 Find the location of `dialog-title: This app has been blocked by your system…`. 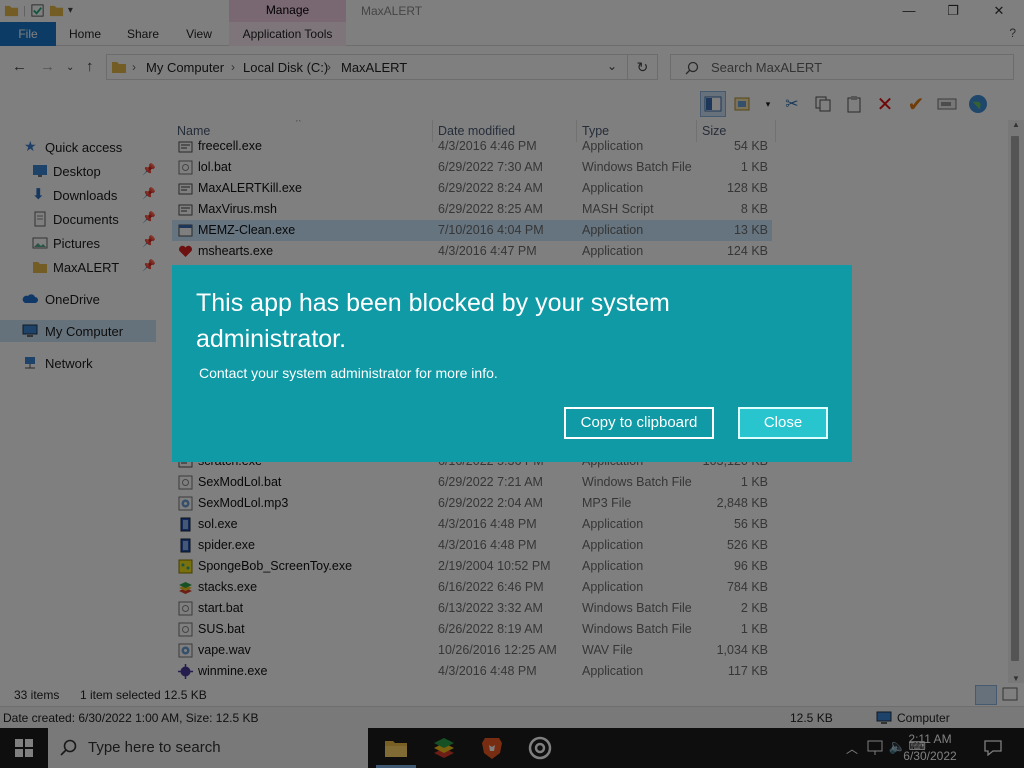

dialog-title: This app has been blocked by your system… is located at coordinates (433, 321).